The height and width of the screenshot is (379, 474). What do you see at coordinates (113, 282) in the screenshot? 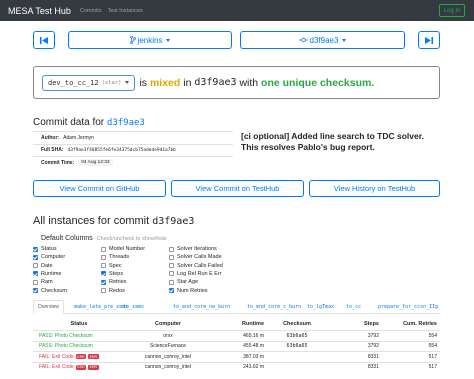
I see `column-toggle: Retries` at bounding box center [113, 282].